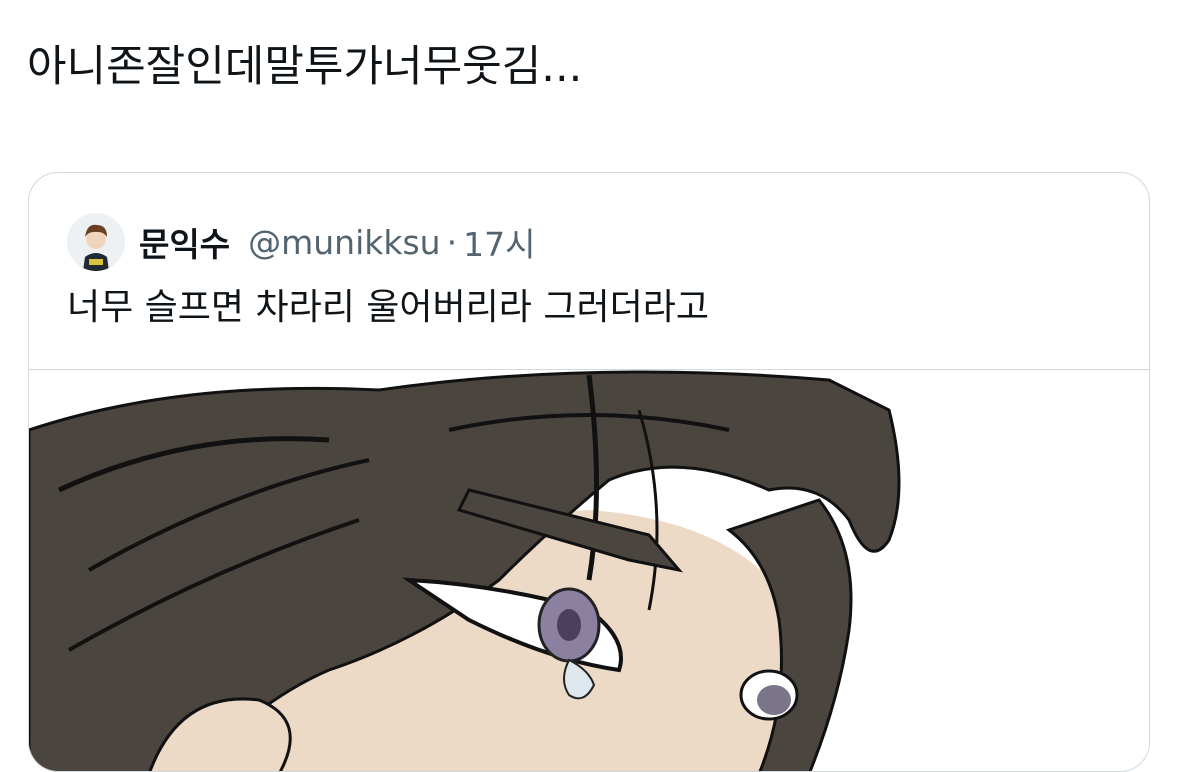 The image size is (1179, 772). Describe the element at coordinates (344, 242) in the screenshot. I see `author-handle: @munikksu` at that location.